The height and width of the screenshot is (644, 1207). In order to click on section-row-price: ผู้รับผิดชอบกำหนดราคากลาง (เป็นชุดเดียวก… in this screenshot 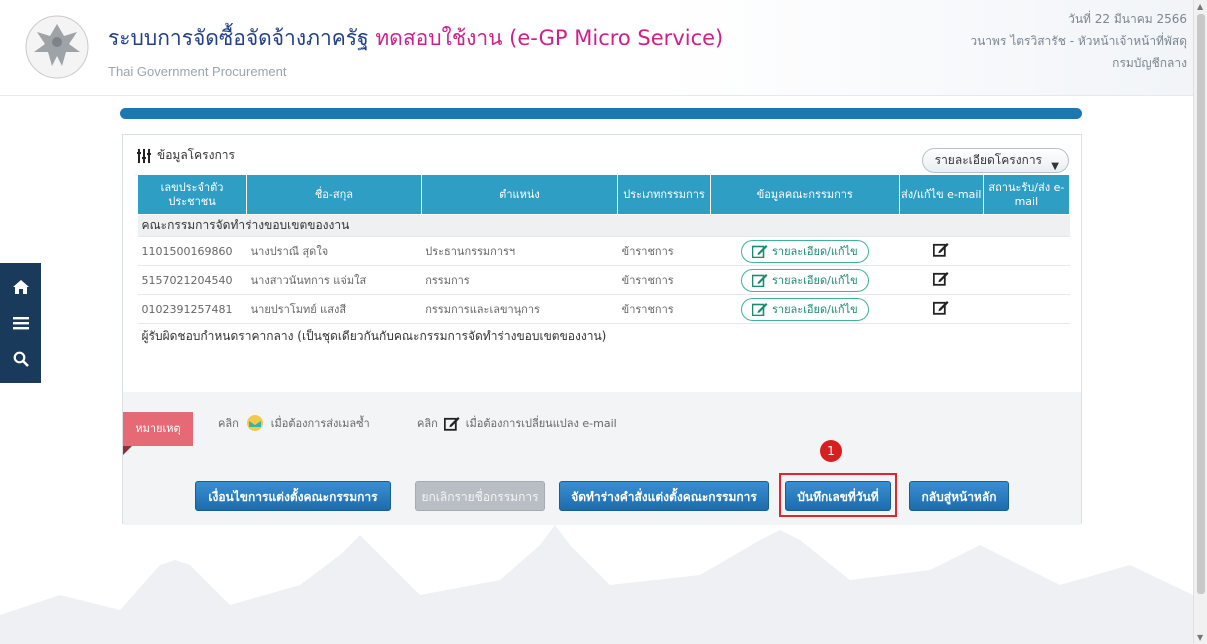, I will do `click(604, 337)`.